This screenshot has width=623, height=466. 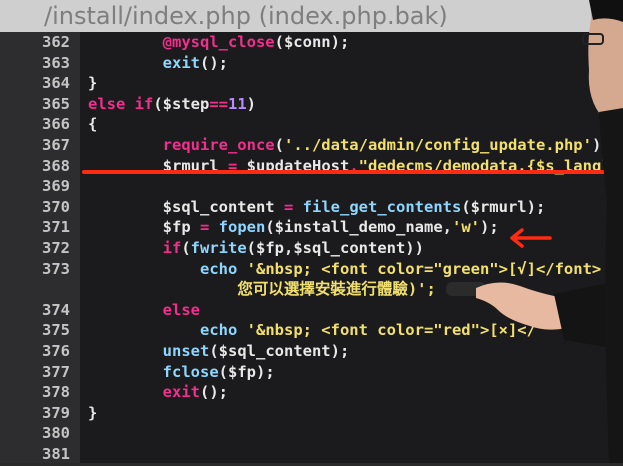 I want to click on line-number: 369, so click(x=56, y=186).